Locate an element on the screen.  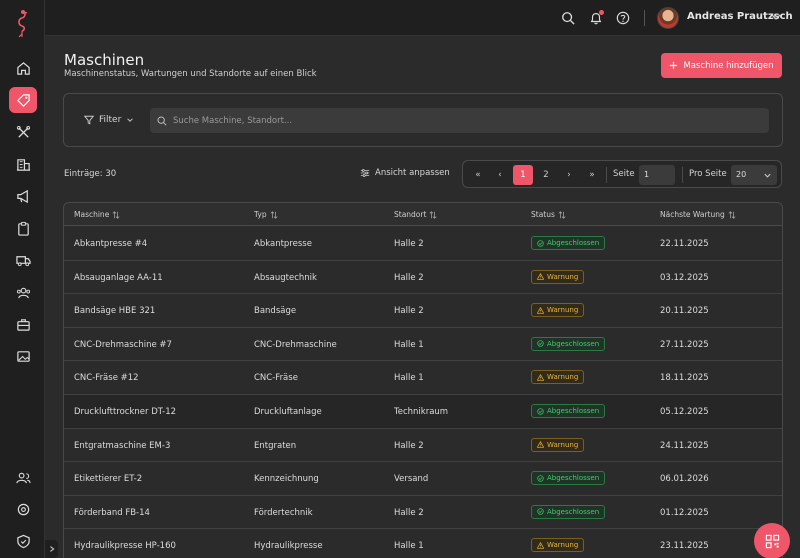
help-icon is located at coordinates (623, 18).